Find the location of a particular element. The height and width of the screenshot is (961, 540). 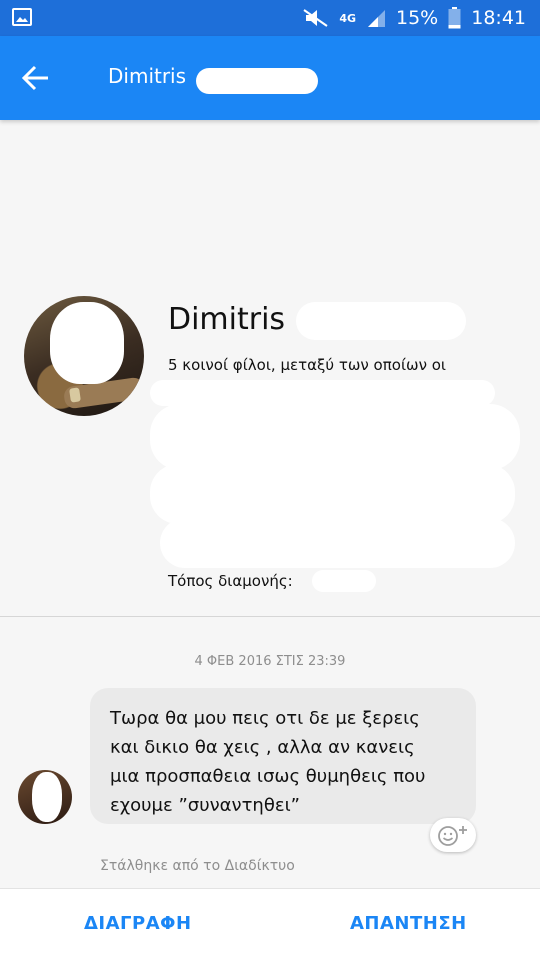

message-line: μια προσπαθεια ισως θυμηθεις που is located at coordinates (268, 776).